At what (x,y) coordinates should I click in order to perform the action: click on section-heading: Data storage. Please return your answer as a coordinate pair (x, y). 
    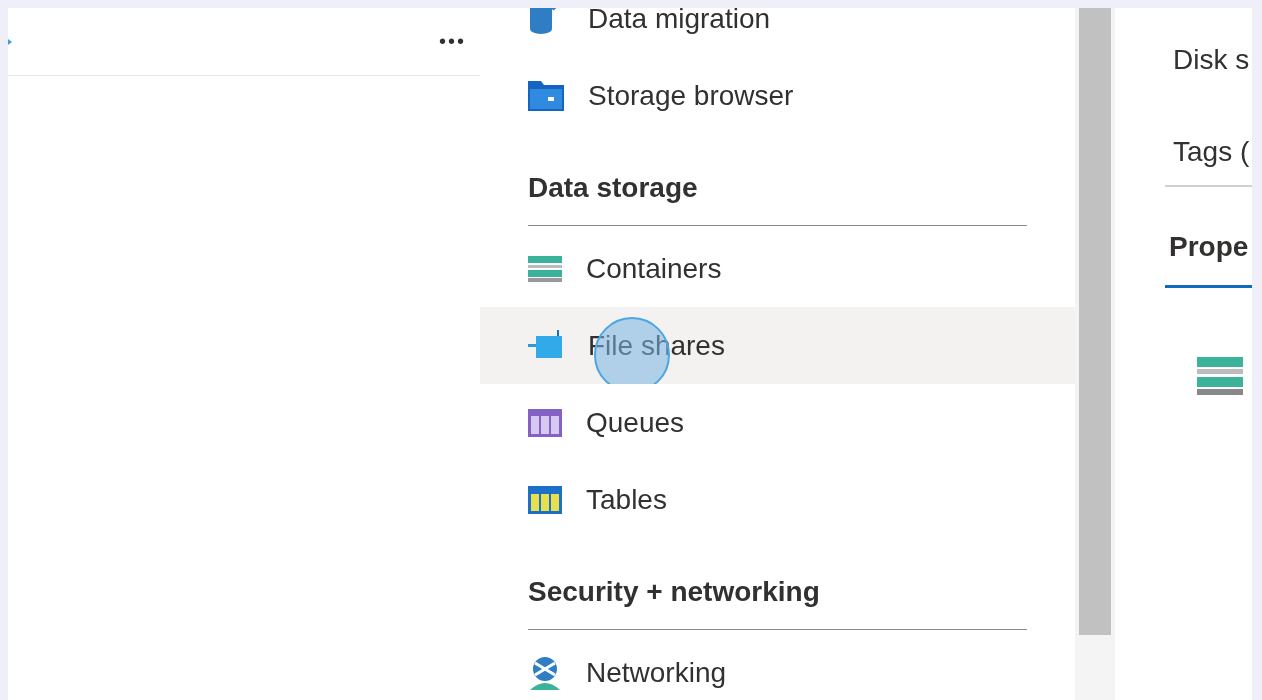
    Looking at the image, I should click on (613, 188).